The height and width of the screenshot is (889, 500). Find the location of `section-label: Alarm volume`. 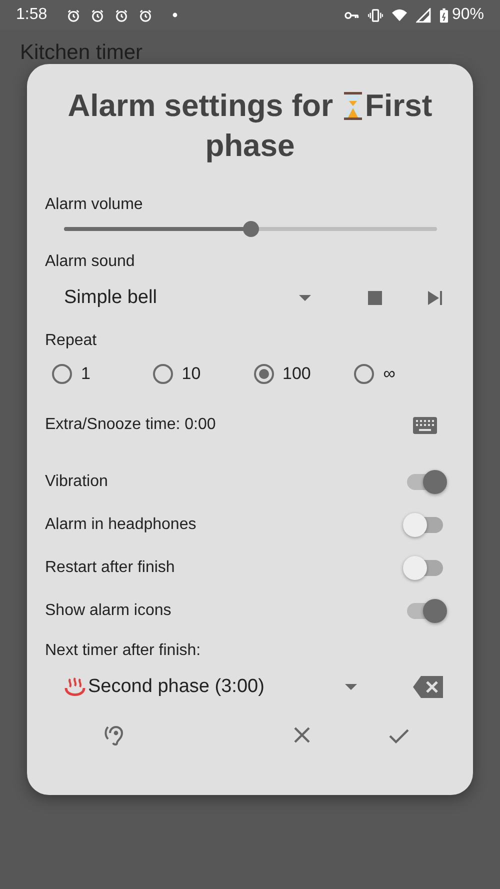

section-label: Alarm volume is located at coordinates (94, 205).